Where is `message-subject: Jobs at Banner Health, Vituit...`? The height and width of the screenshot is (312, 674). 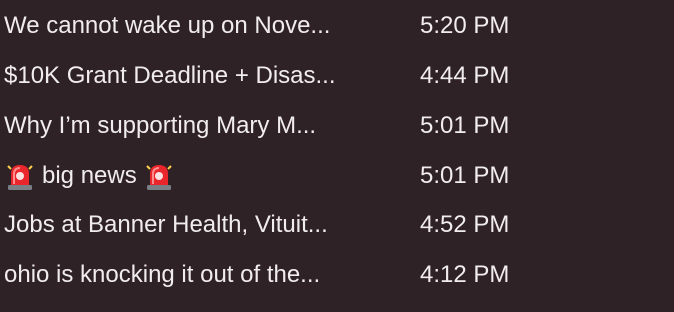
message-subject: Jobs at Banner Health, Vituit... is located at coordinates (166, 224).